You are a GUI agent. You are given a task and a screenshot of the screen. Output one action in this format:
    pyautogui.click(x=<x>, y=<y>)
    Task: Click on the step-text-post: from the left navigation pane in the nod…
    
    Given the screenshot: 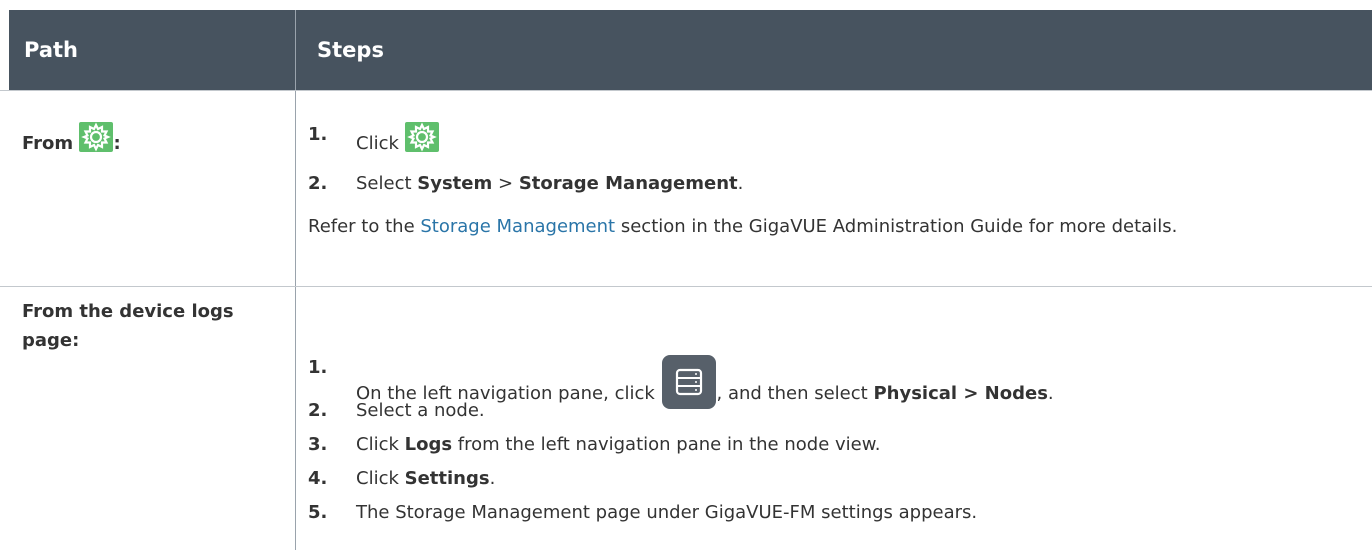 What is the action you would take?
    pyautogui.click(x=669, y=444)
    